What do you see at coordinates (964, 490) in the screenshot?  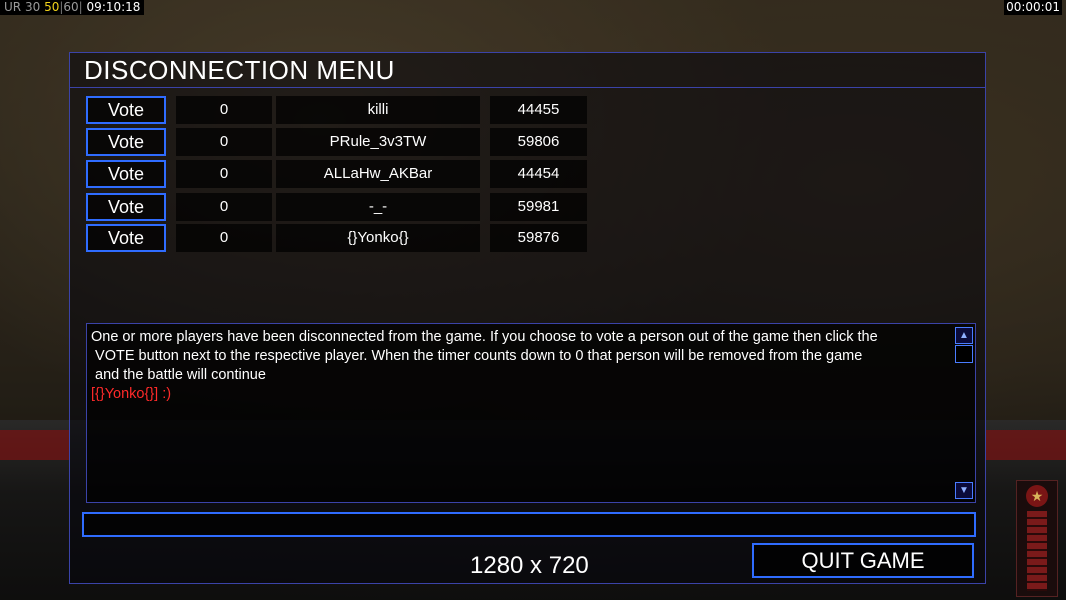 I see `scroll-down-arrow-icon: ▼` at bounding box center [964, 490].